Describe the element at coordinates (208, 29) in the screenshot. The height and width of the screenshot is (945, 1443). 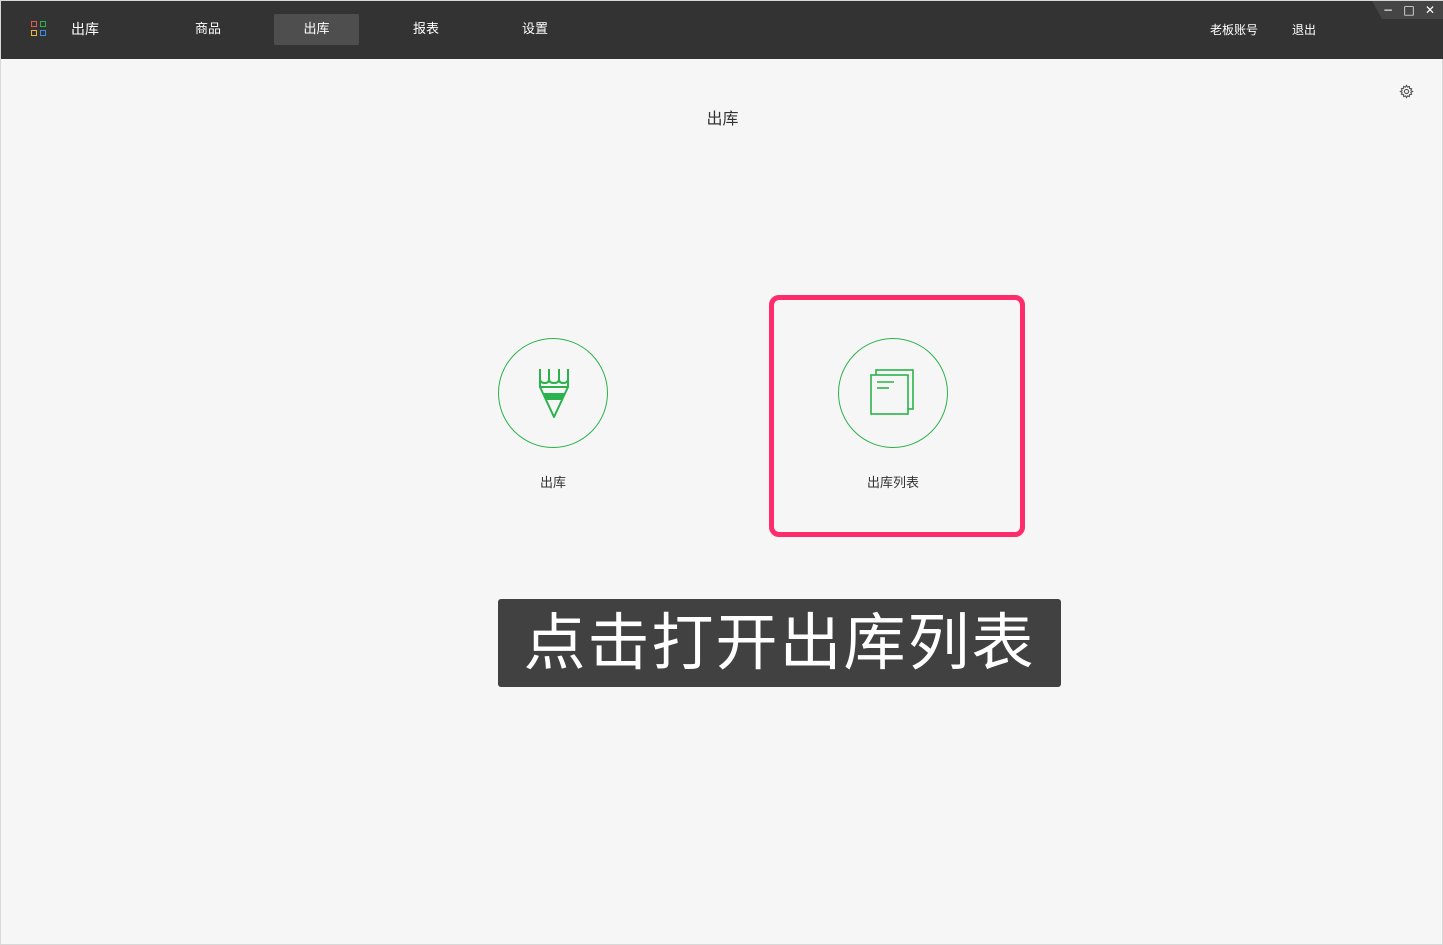
I see `nav-item-products: 商品` at that location.